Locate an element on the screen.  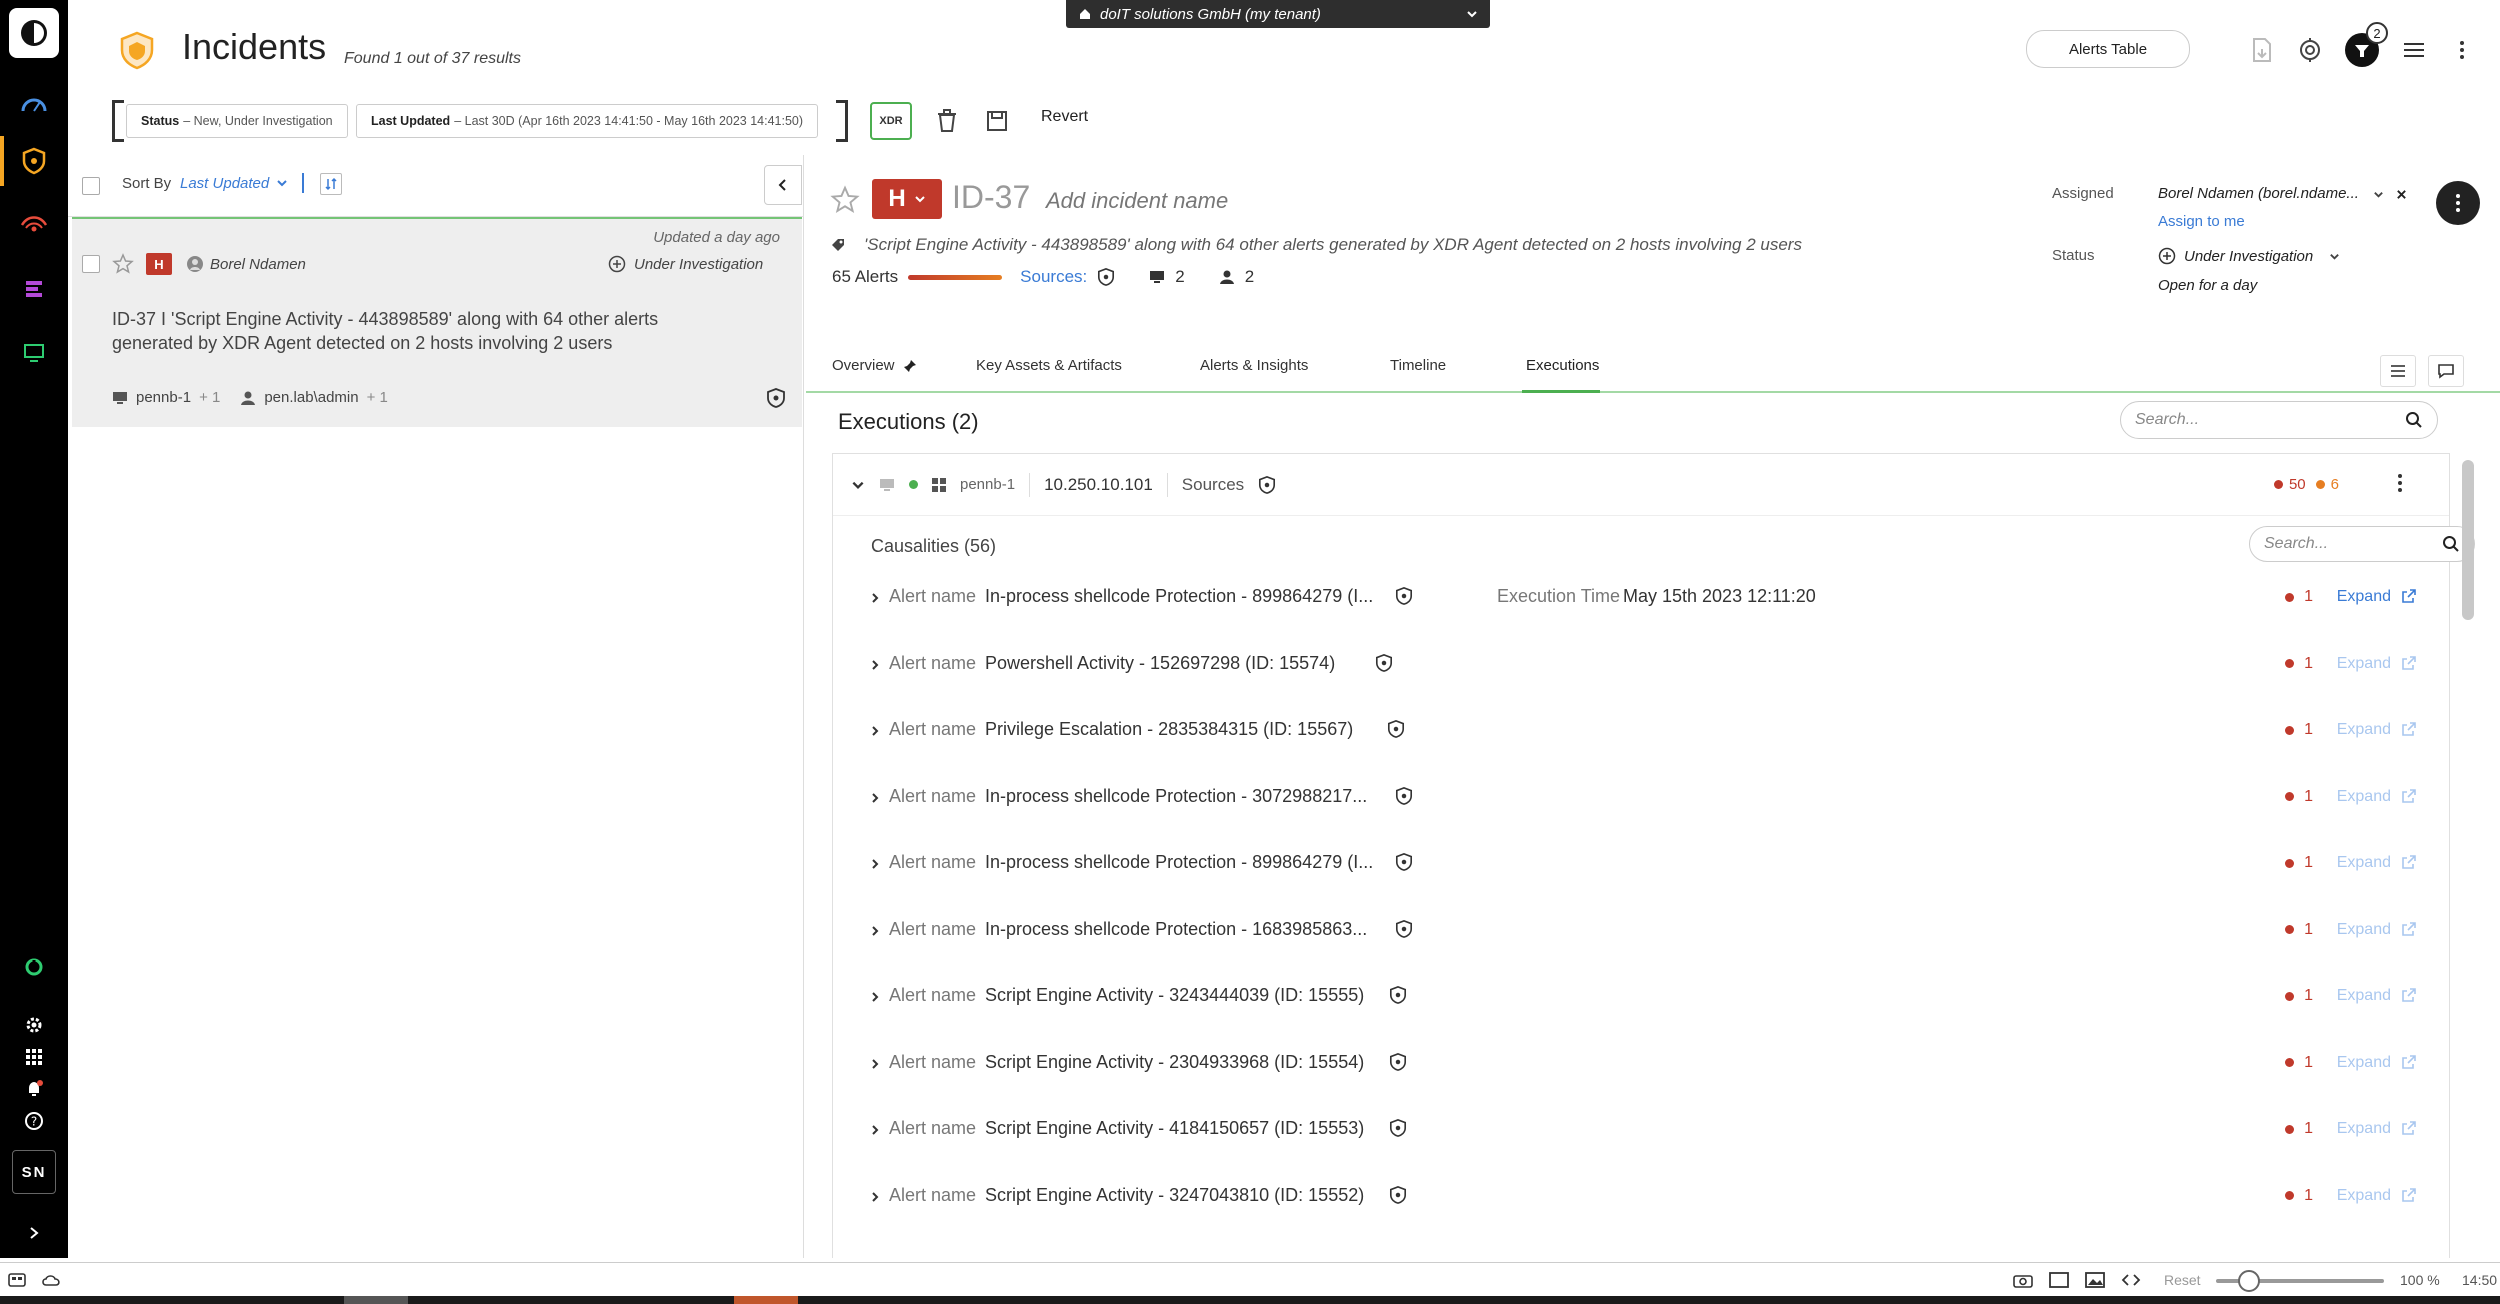
taskbar-segment is located at coordinates (376, 1300).